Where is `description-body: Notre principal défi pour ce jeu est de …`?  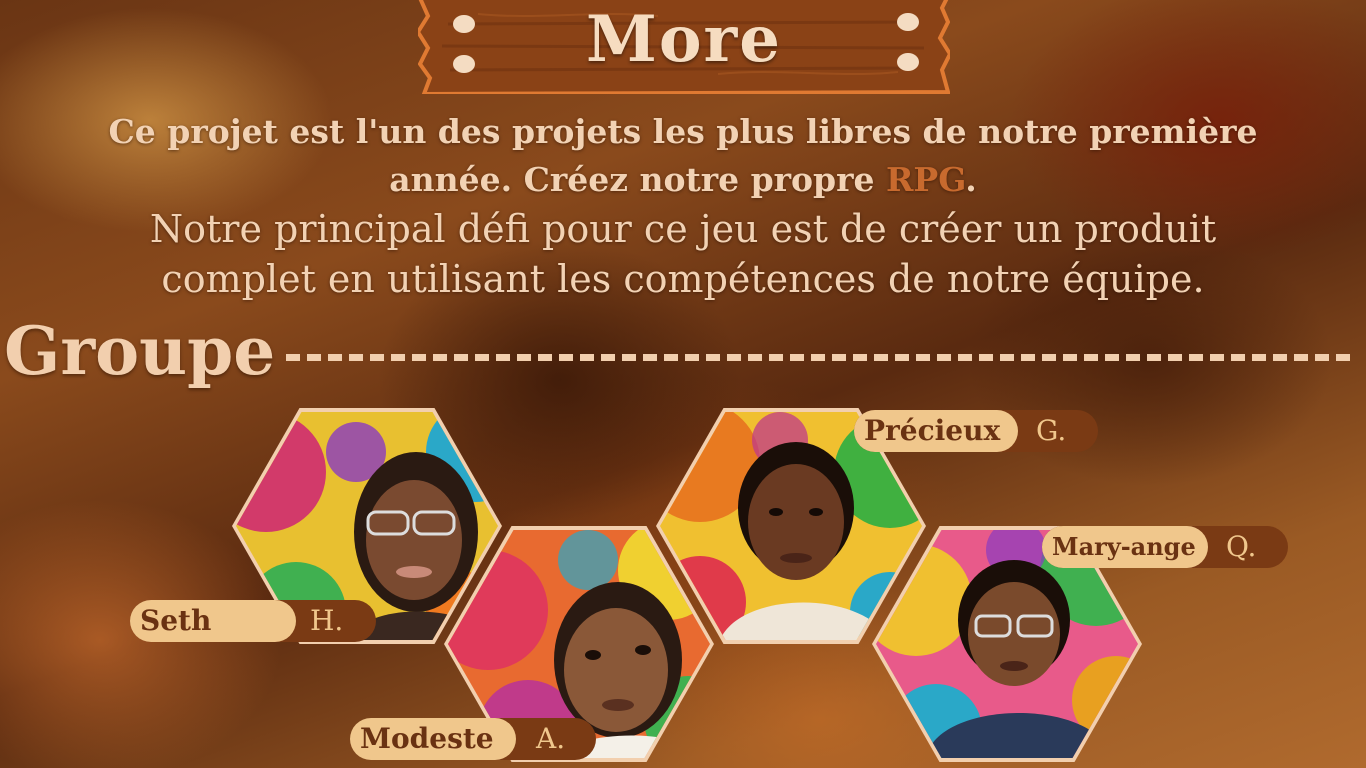 description-body: Notre principal défi pour ce jeu est de … is located at coordinates (683, 254).